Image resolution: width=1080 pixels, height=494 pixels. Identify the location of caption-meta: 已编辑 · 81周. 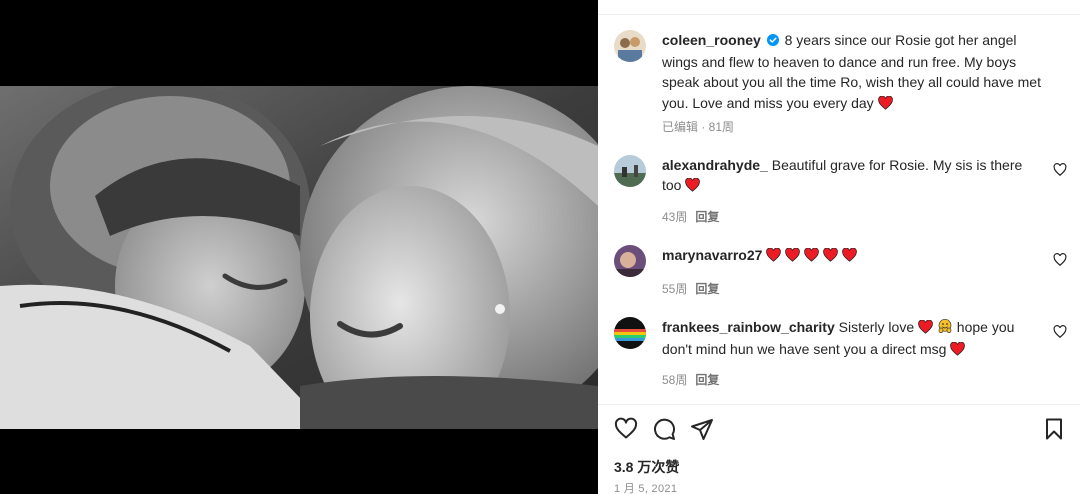
(698, 127).